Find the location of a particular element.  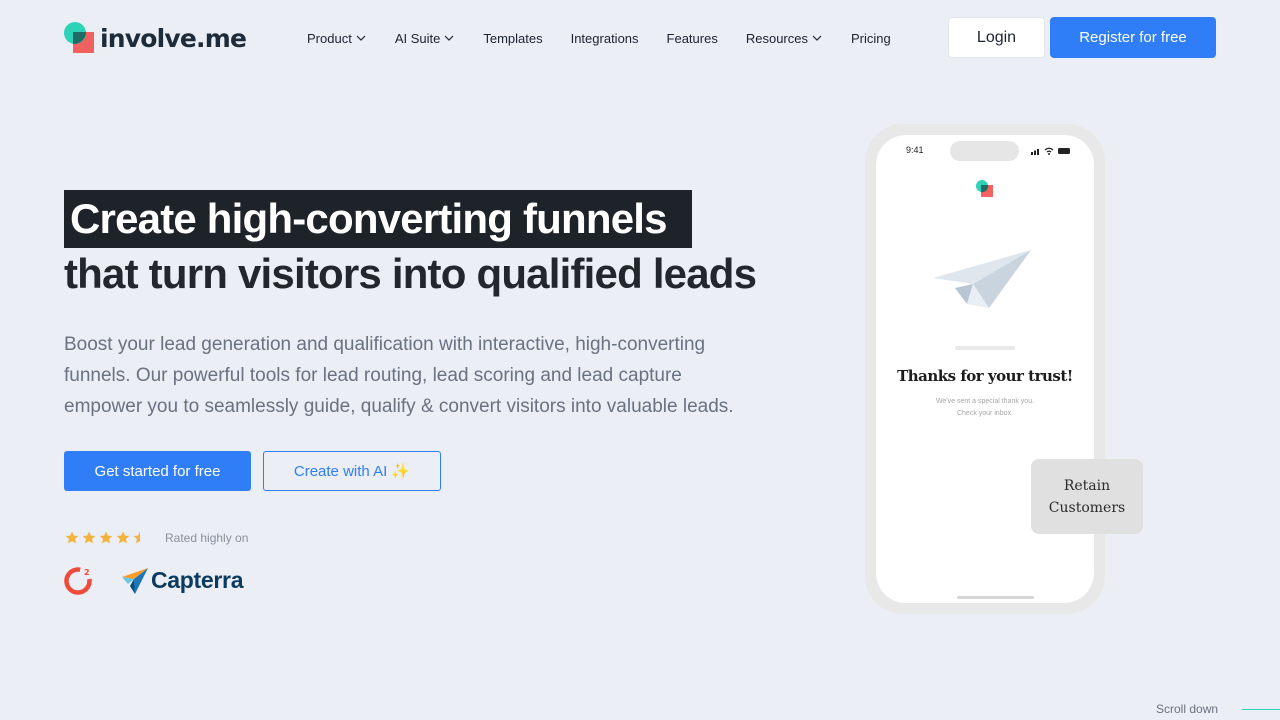

nav-label: Features is located at coordinates (692, 38).